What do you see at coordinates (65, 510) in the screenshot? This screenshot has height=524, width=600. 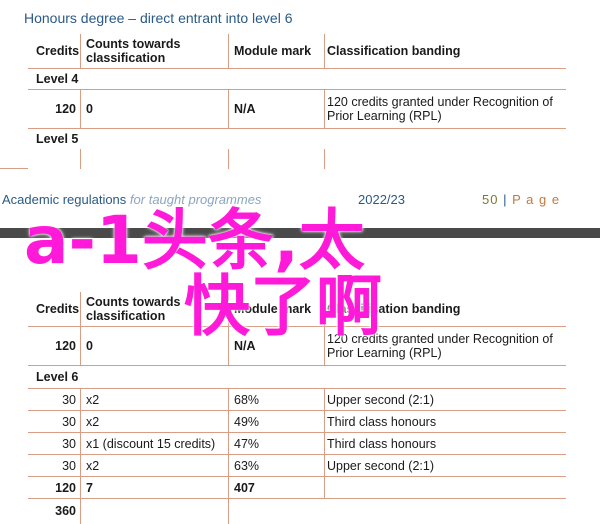 I see `grand-total-credits: 360` at bounding box center [65, 510].